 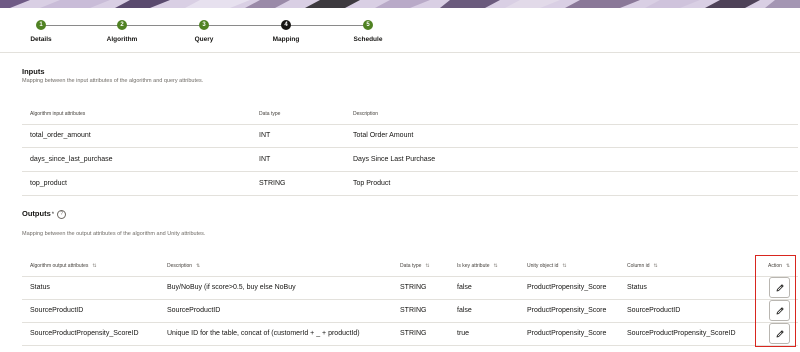 What do you see at coordinates (286, 25) in the screenshot?
I see `step-badge: 4` at bounding box center [286, 25].